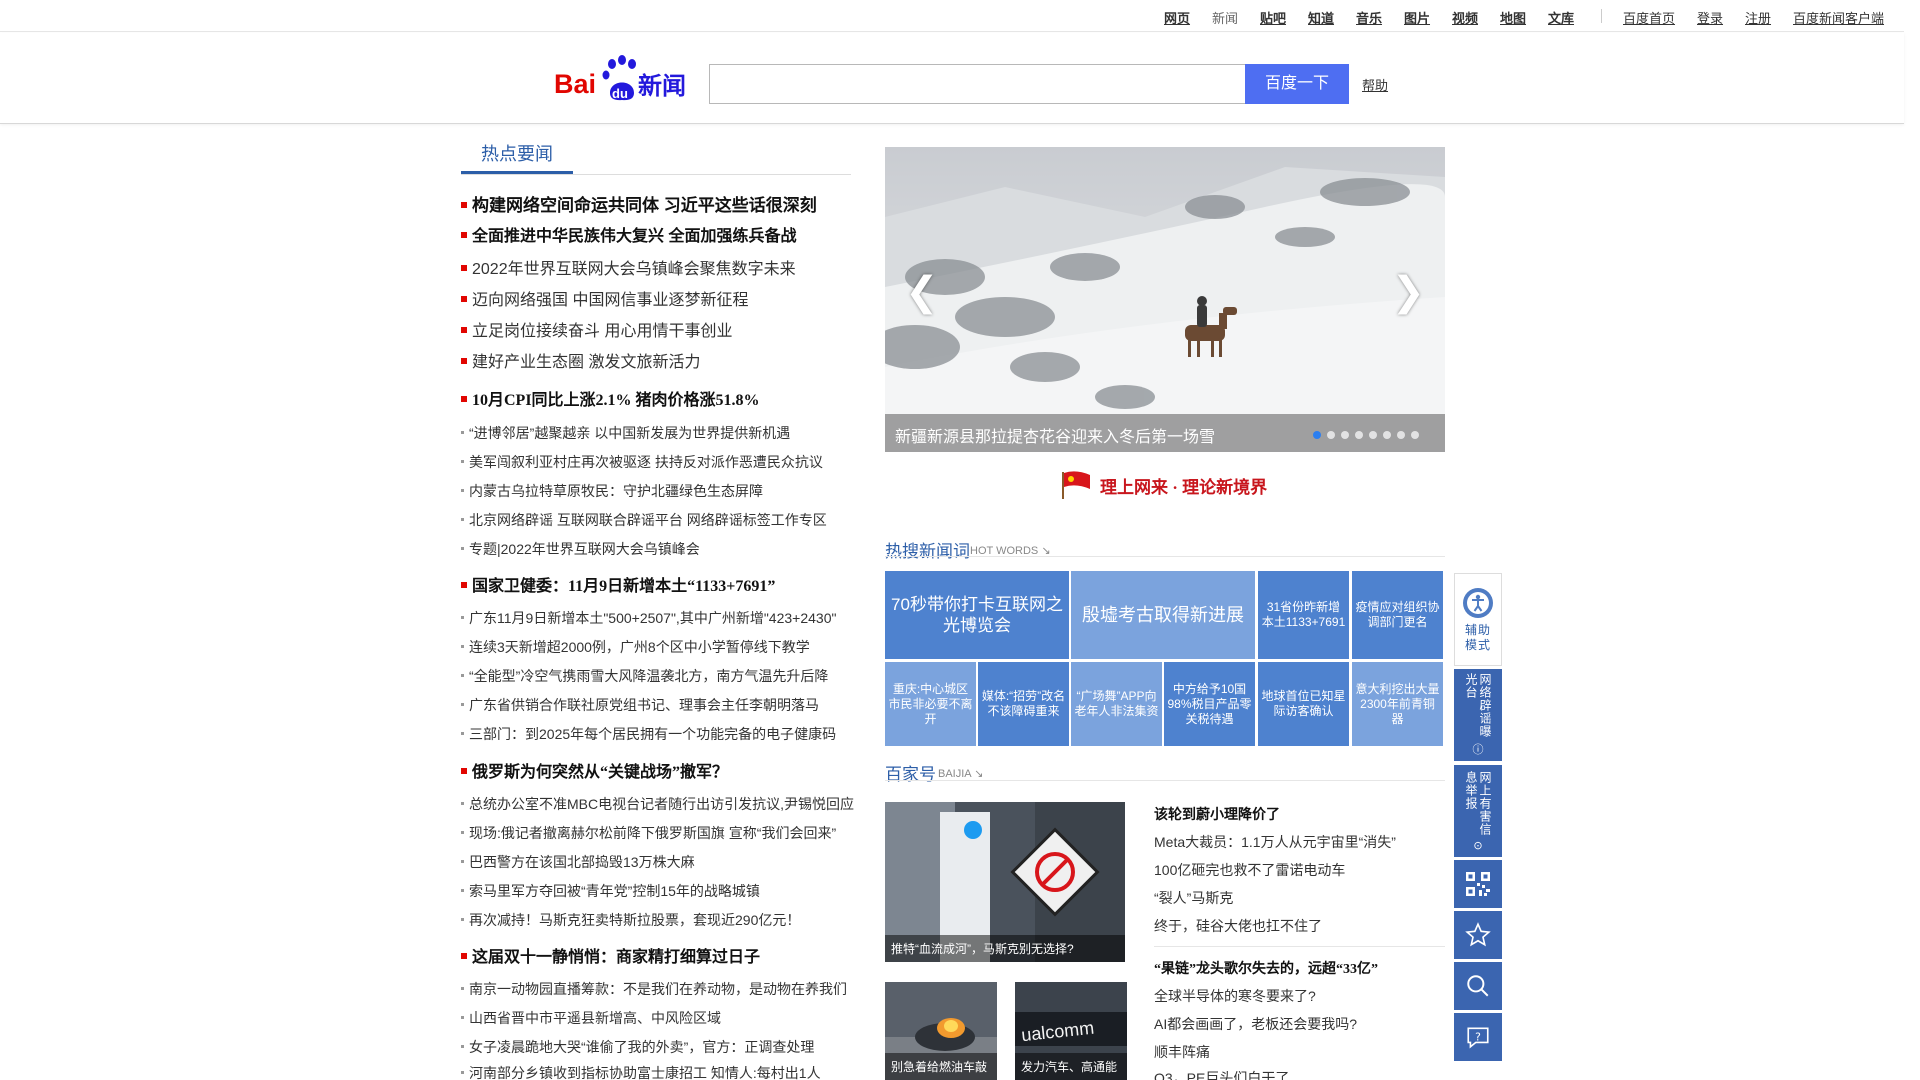 This screenshot has width=1920, height=1080. Describe the element at coordinates (575, 84) in the screenshot. I see `svg-text: Bai` at that location.